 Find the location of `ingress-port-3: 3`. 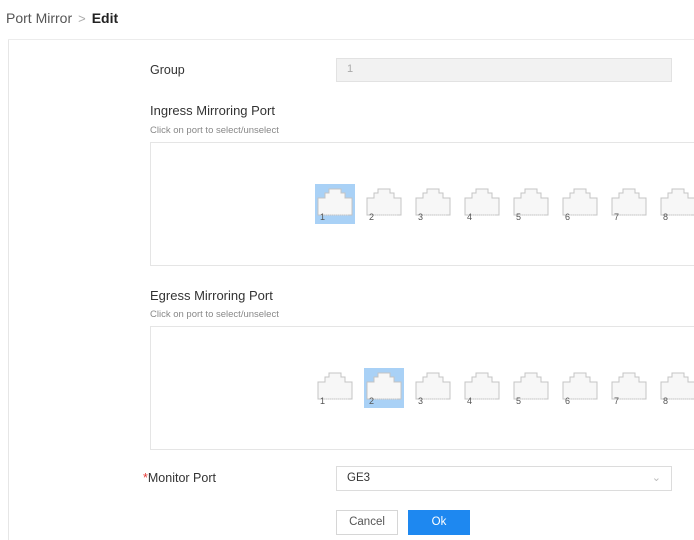

ingress-port-3: 3 is located at coordinates (433, 204).